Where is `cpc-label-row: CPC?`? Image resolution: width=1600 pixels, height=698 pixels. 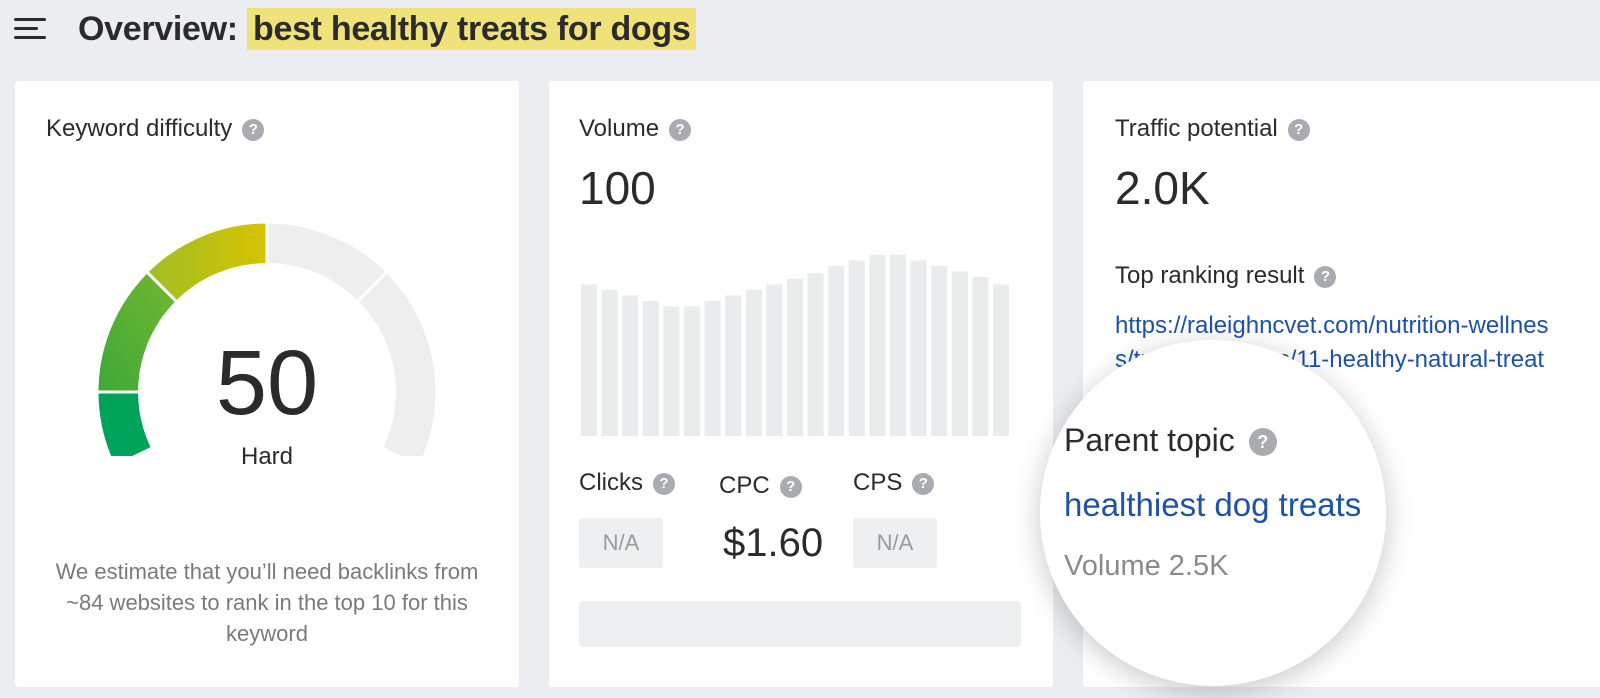 cpc-label-row: CPC? is located at coordinates (760, 486).